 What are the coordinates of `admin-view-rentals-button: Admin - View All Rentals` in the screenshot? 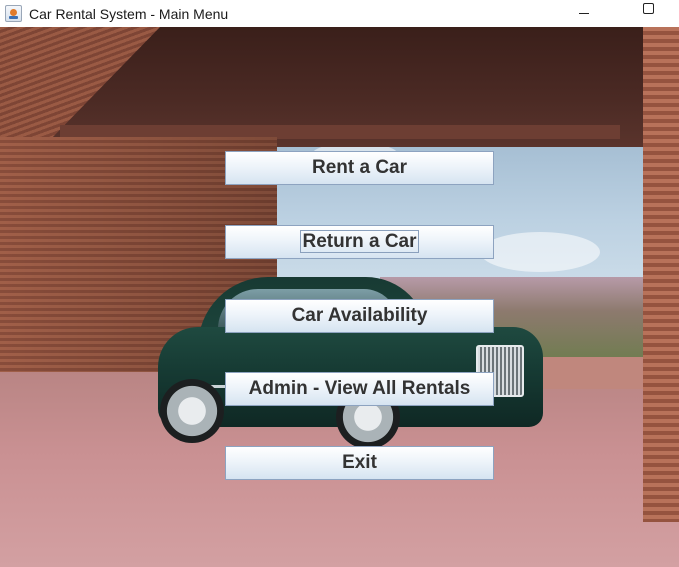 It's located at (359, 389).